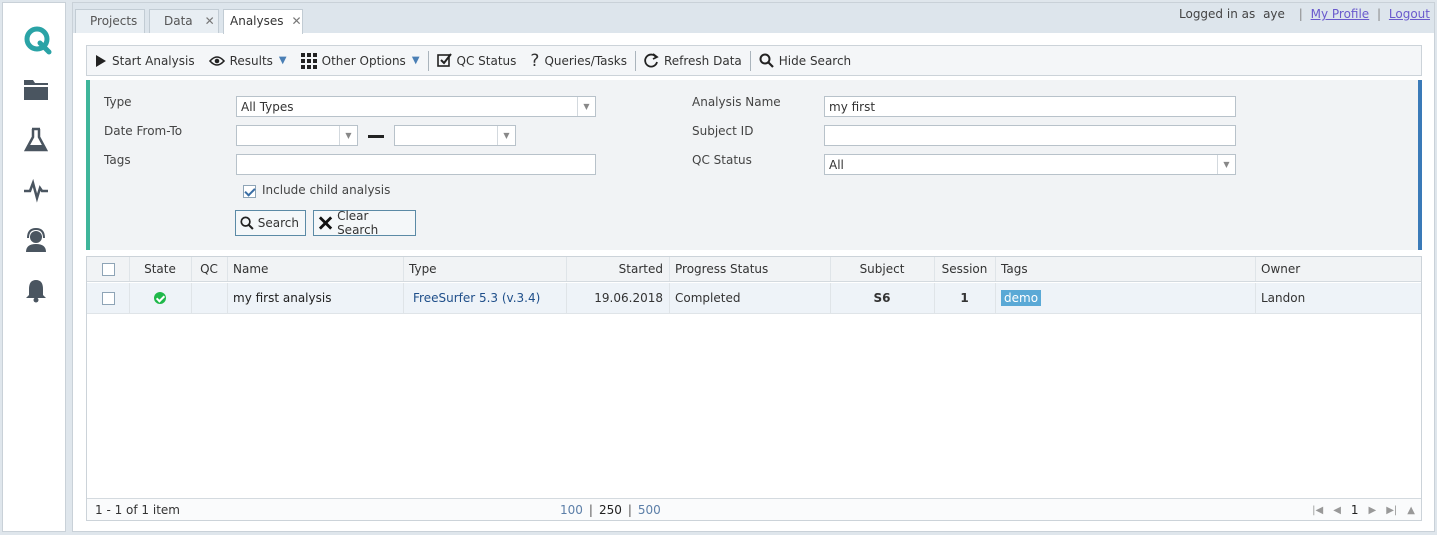 This screenshot has width=1437, height=535. Describe the element at coordinates (297, 135) in the screenshot. I see `date-from-field: ▼` at that location.